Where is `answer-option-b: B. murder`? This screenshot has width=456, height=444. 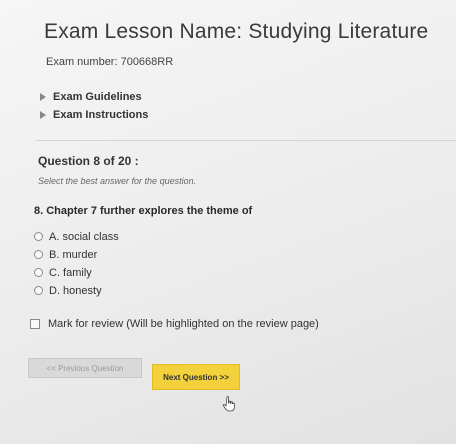 answer-option-b: B. murder is located at coordinates (76, 254).